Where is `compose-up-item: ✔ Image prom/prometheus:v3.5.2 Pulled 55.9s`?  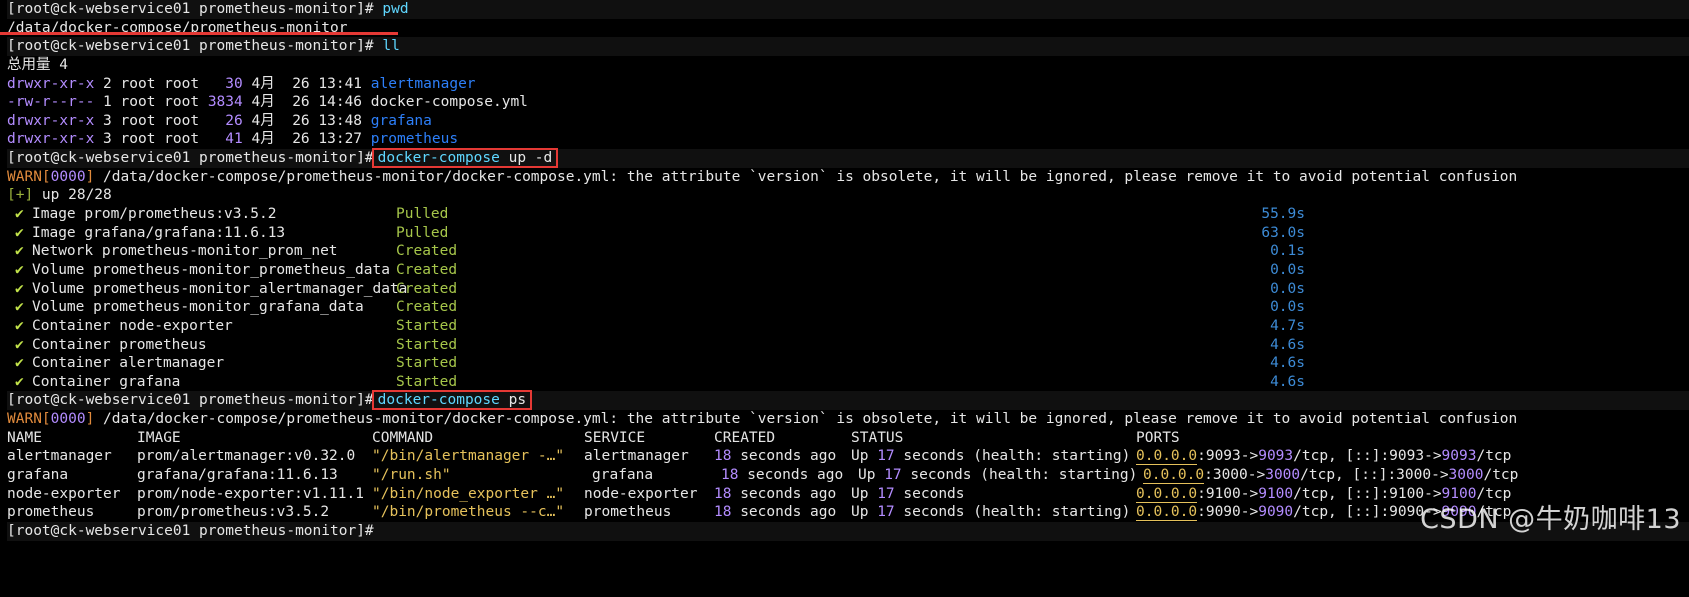
compose-up-item: ✔ Image prom/prometheus:v3.5.2 Pulled 55.9s is located at coordinates (848, 214).